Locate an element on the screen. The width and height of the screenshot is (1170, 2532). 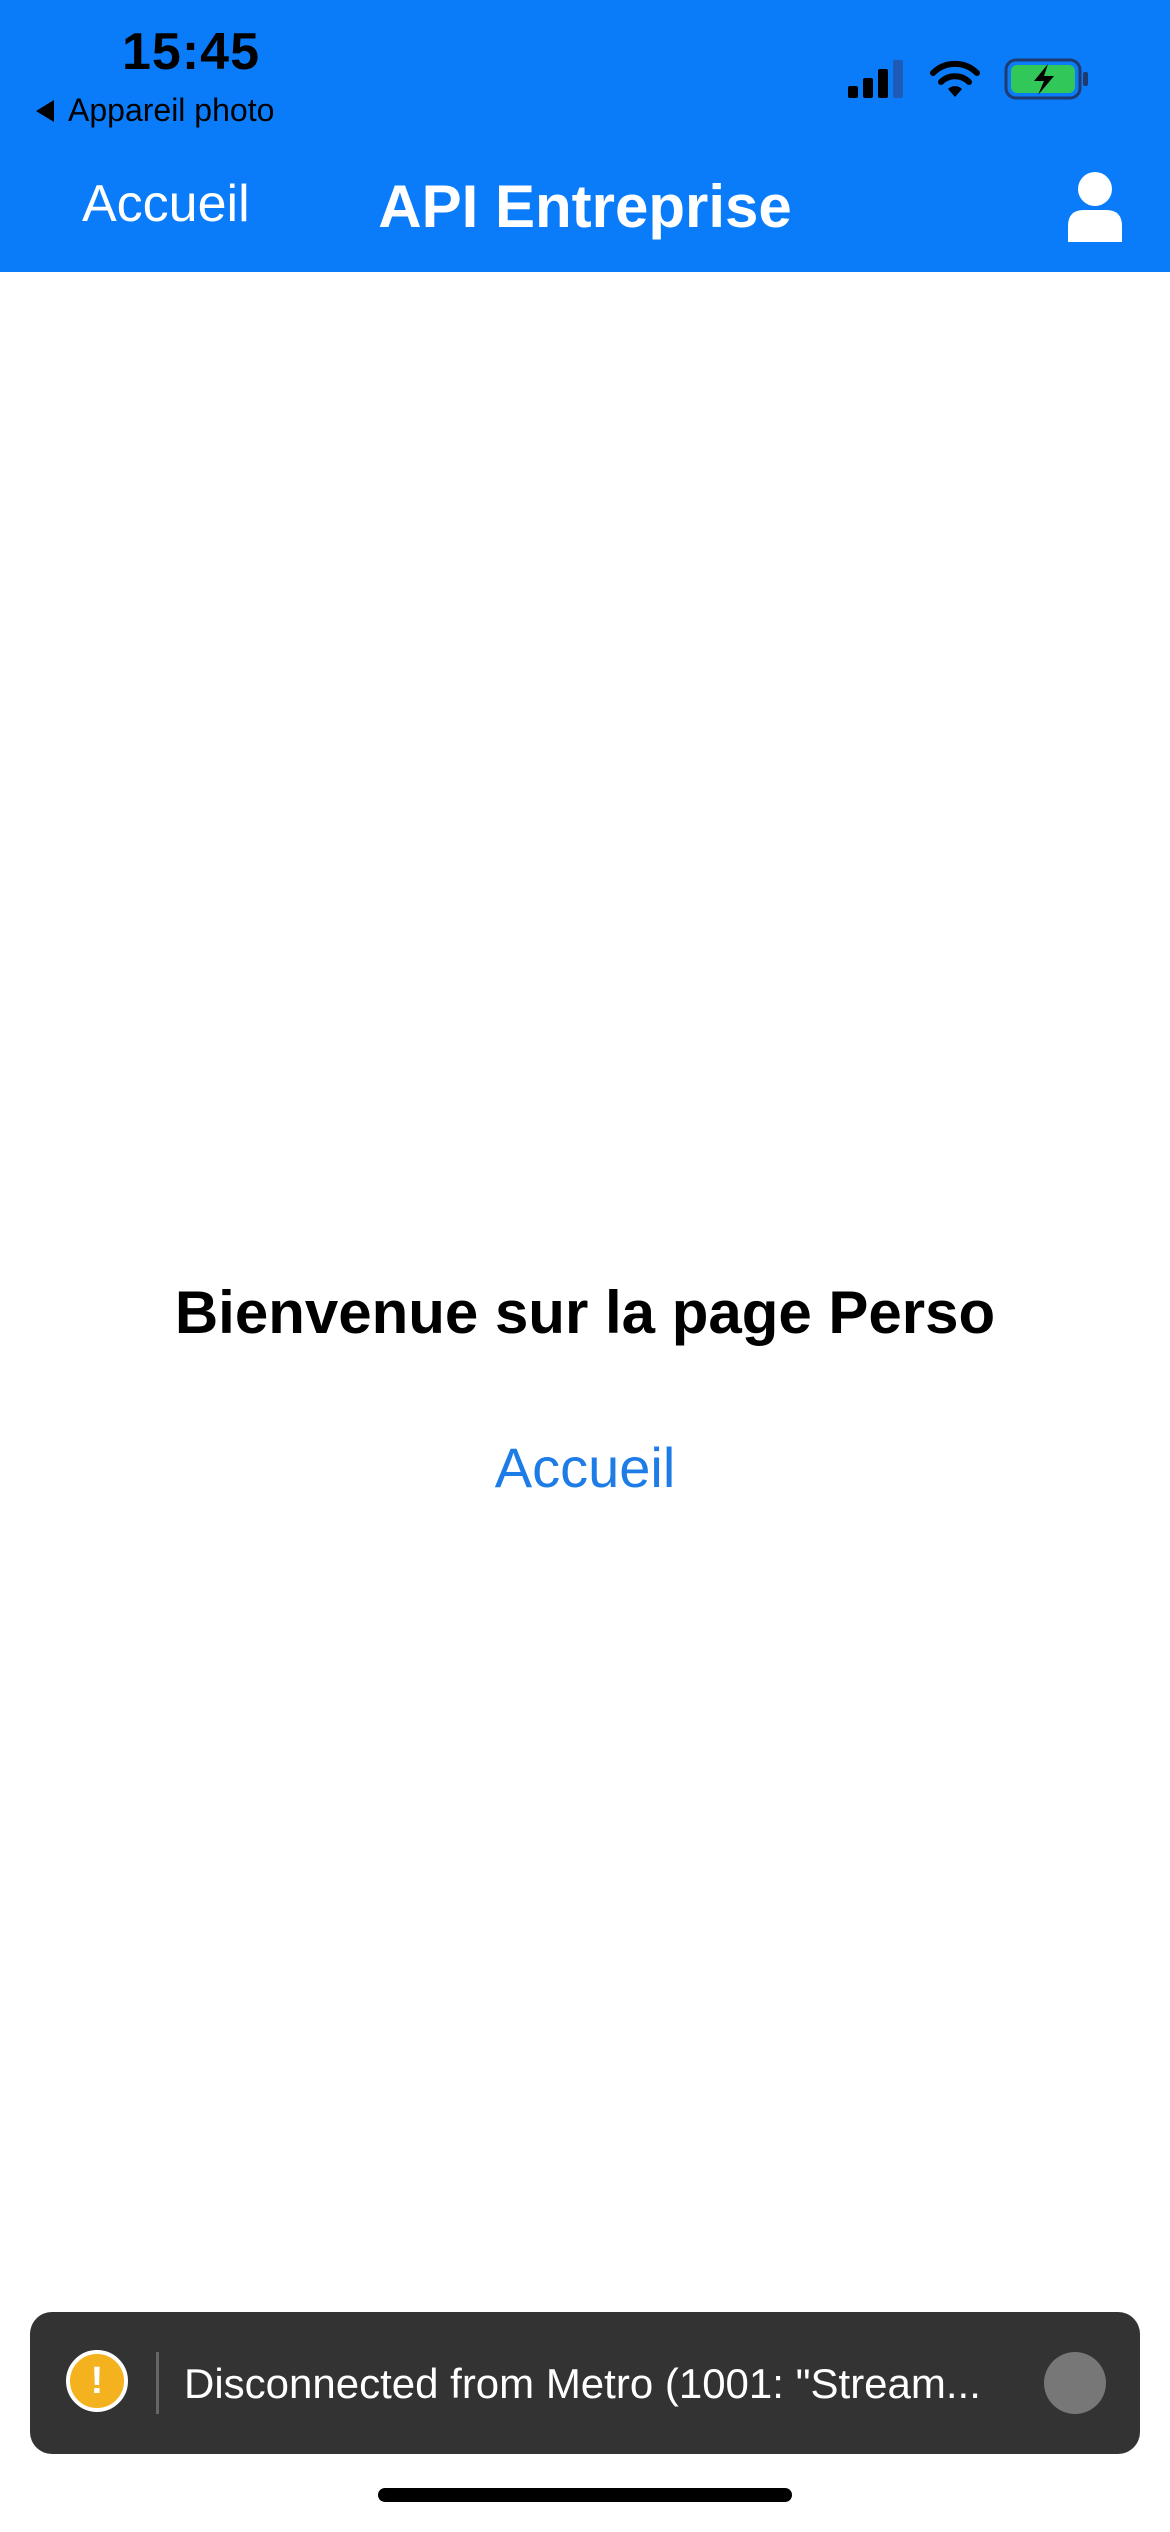
welcome-heading: Bienvenue sur la page Perso is located at coordinates (585, 1312).